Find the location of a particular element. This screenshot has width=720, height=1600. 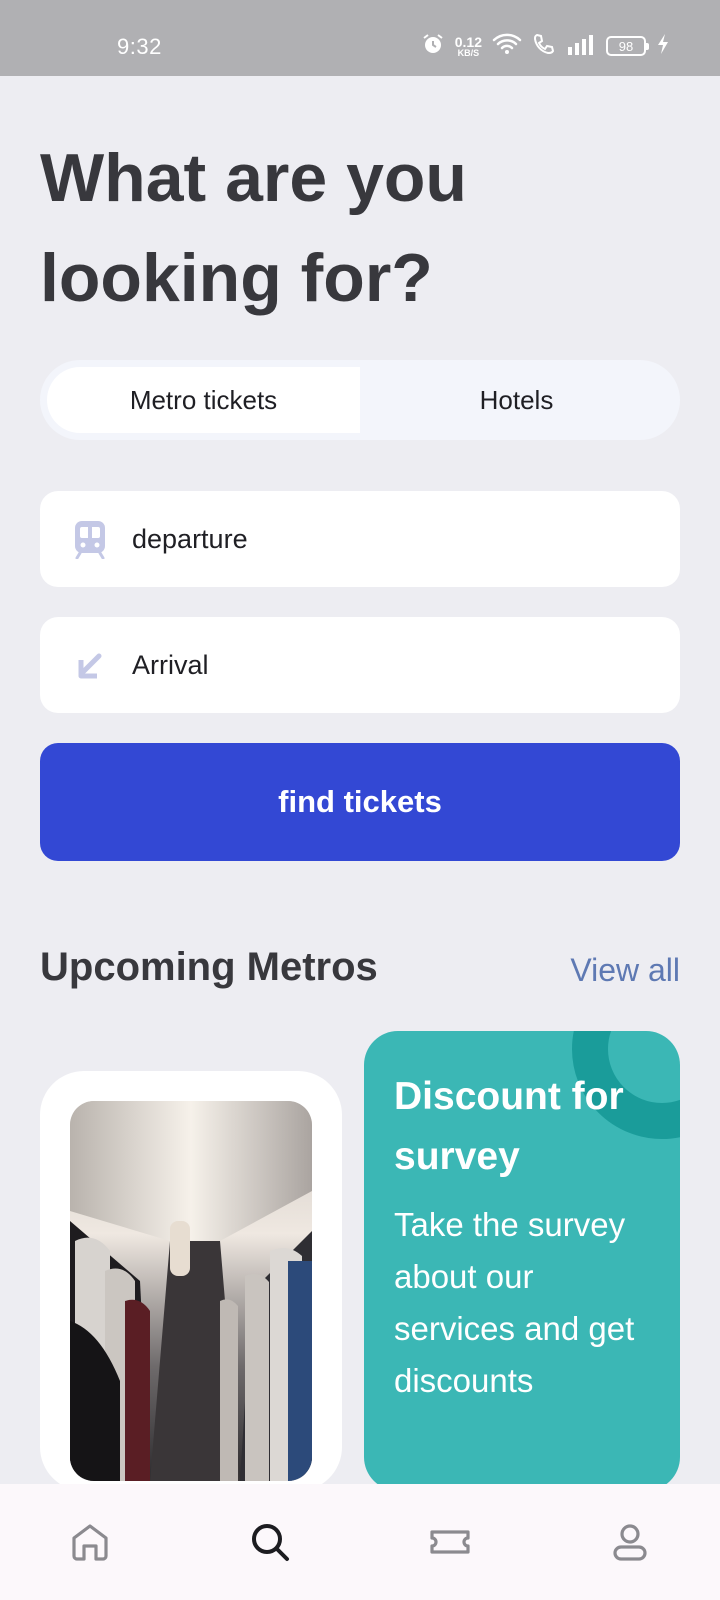

alarm-icon is located at coordinates (433, 46).